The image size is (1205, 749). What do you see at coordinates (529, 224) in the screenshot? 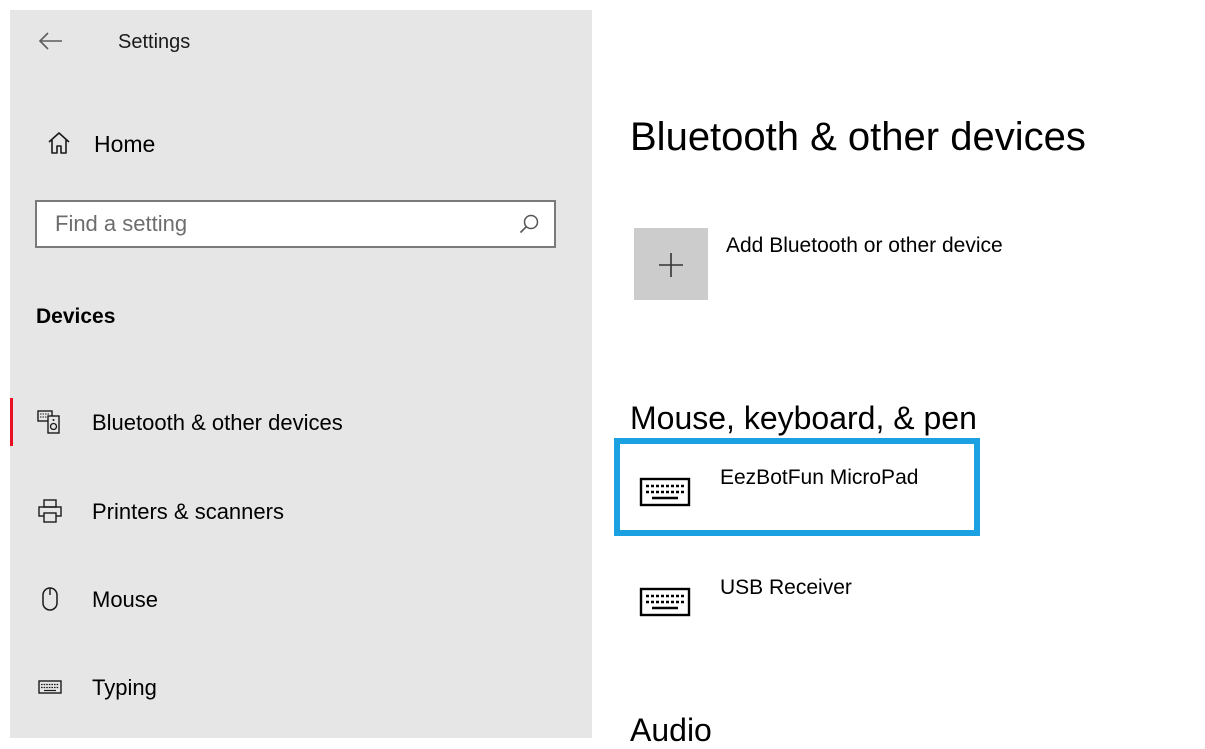
I see `search-icon` at bounding box center [529, 224].